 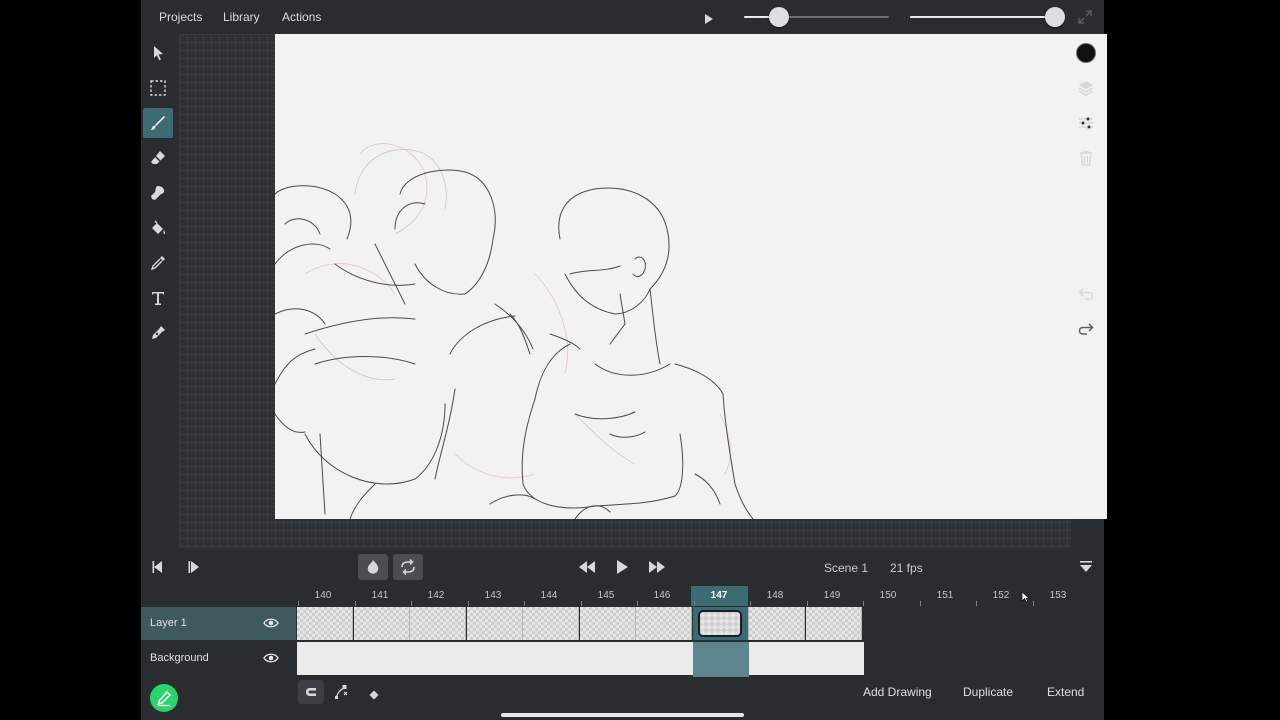 What do you see at coordinates (158, 158) in the screenshot?
I see `eraser-tool-icon` at bounding box center [158, 158].